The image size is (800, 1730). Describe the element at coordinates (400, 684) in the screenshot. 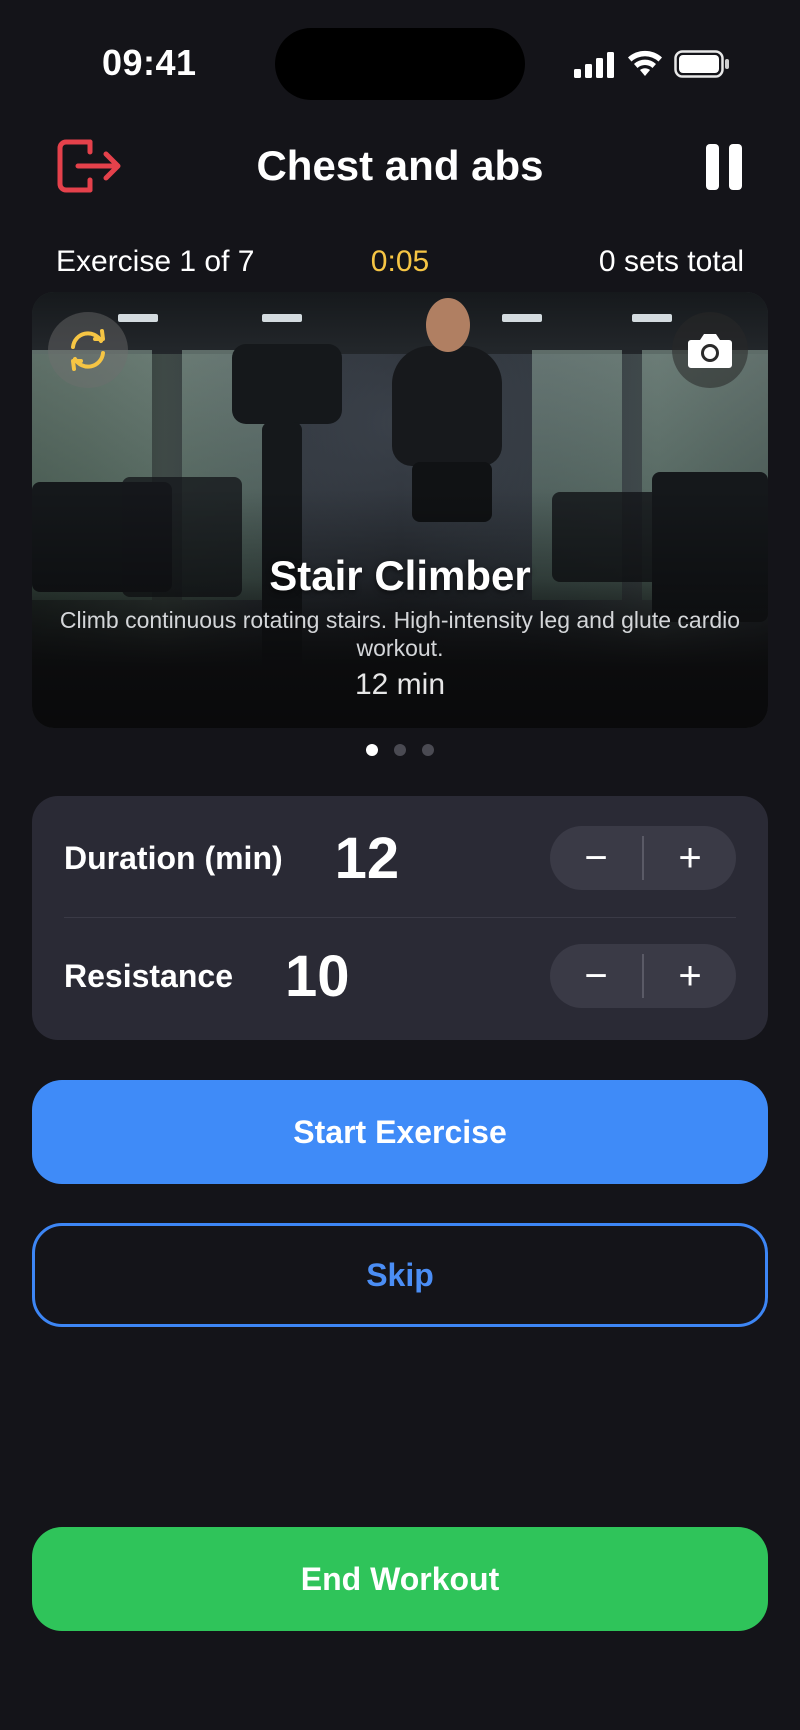

I see `exercise-duration: 12 min` at that location.